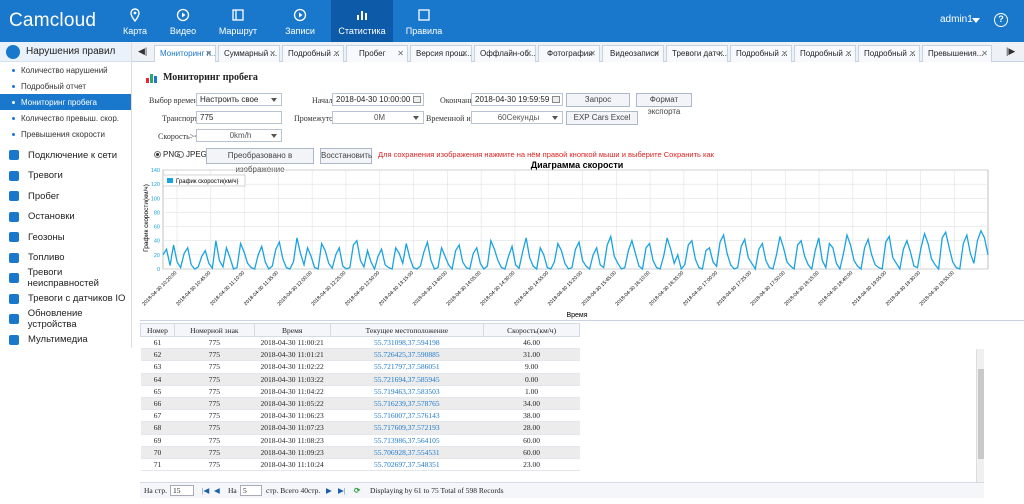 This screenshot has width=1024, height=504. What do you see at coordinates (65, 134) in the screenshot?
I see `sidebar-sub-overspeed: Превышения скорости` at bounding box center [65, 134].